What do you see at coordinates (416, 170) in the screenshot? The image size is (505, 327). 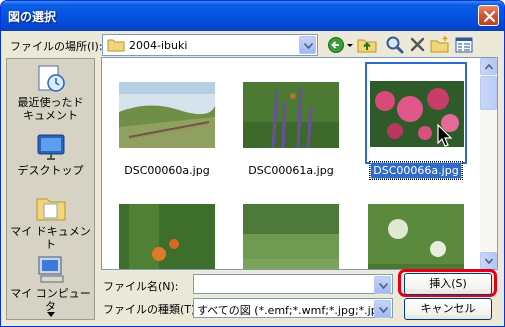 I see `file-name-selected: DSC00066a.jpg` at bounding box center [416, 170].